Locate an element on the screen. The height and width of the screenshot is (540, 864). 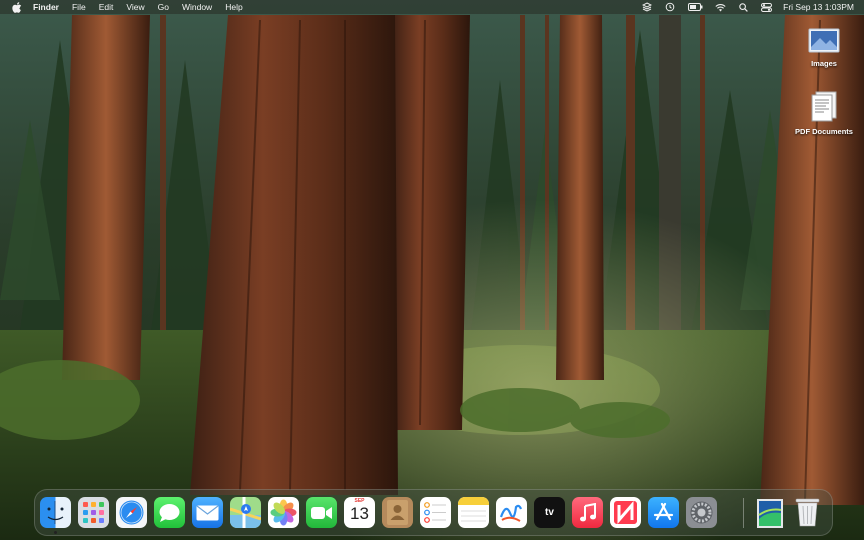
dock-separator is located at coordinates (743, 513).